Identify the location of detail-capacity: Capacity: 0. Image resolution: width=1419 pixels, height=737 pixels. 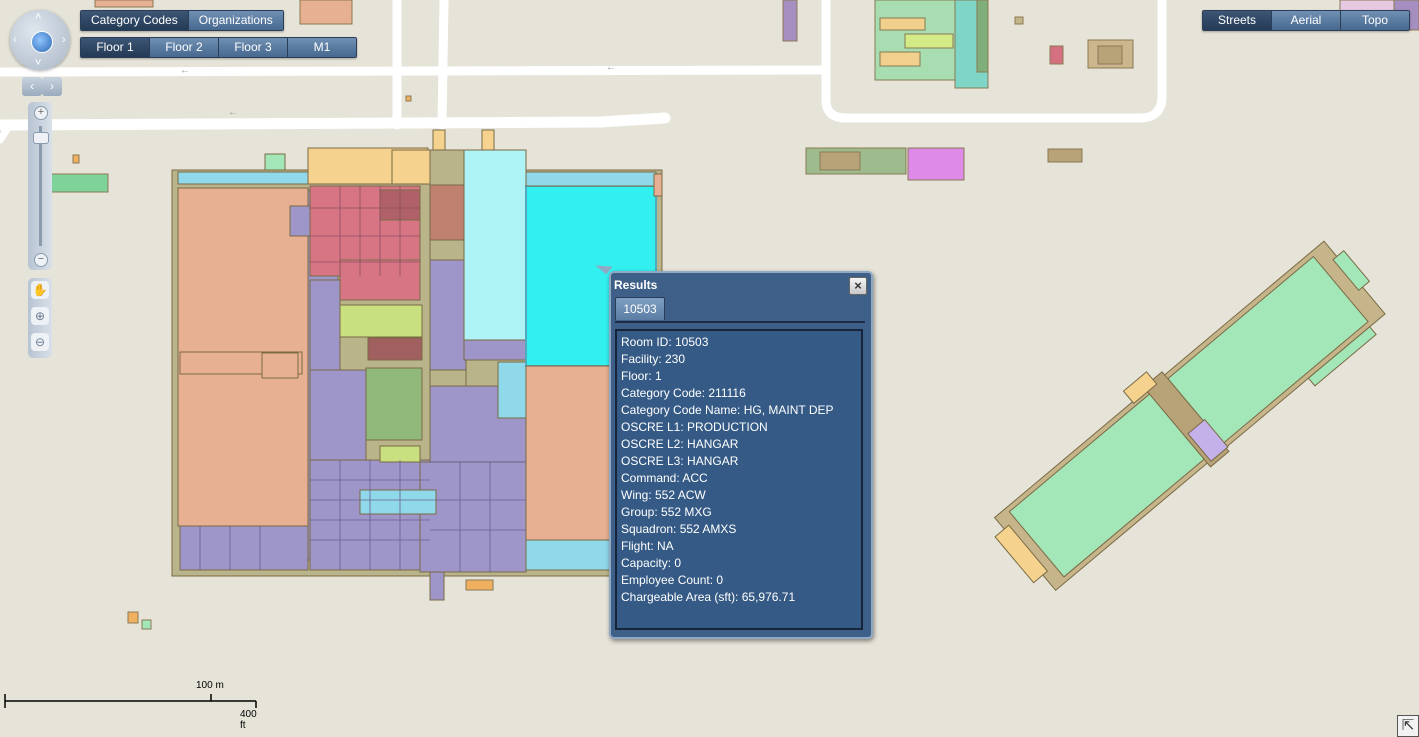
(651, 563).